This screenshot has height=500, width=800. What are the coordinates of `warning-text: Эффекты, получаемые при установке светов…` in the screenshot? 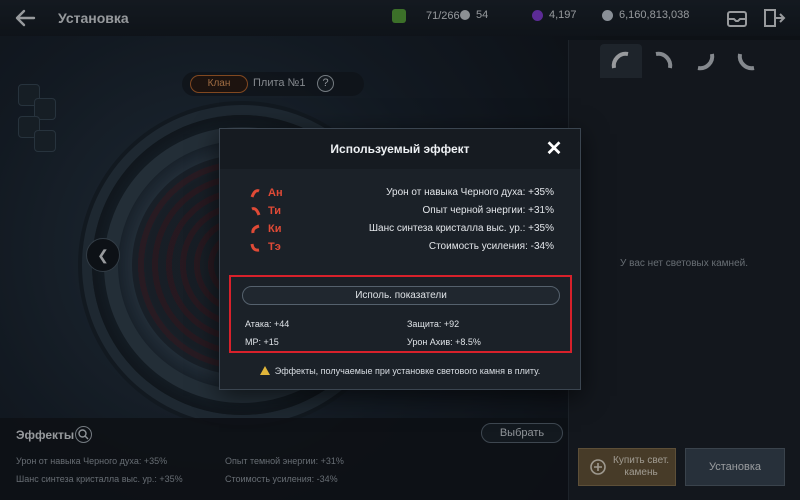 It's located at (407, 371).